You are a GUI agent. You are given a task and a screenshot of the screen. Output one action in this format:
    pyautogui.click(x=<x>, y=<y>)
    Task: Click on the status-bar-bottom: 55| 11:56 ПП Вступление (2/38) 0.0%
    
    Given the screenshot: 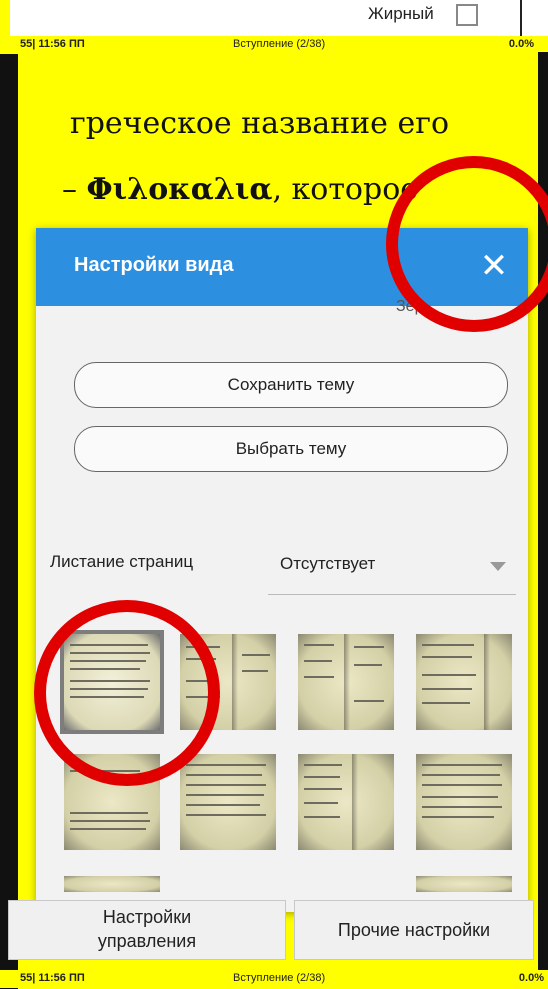 What is the action you would take?
    pyautogui.click(x=274, y=979)
    